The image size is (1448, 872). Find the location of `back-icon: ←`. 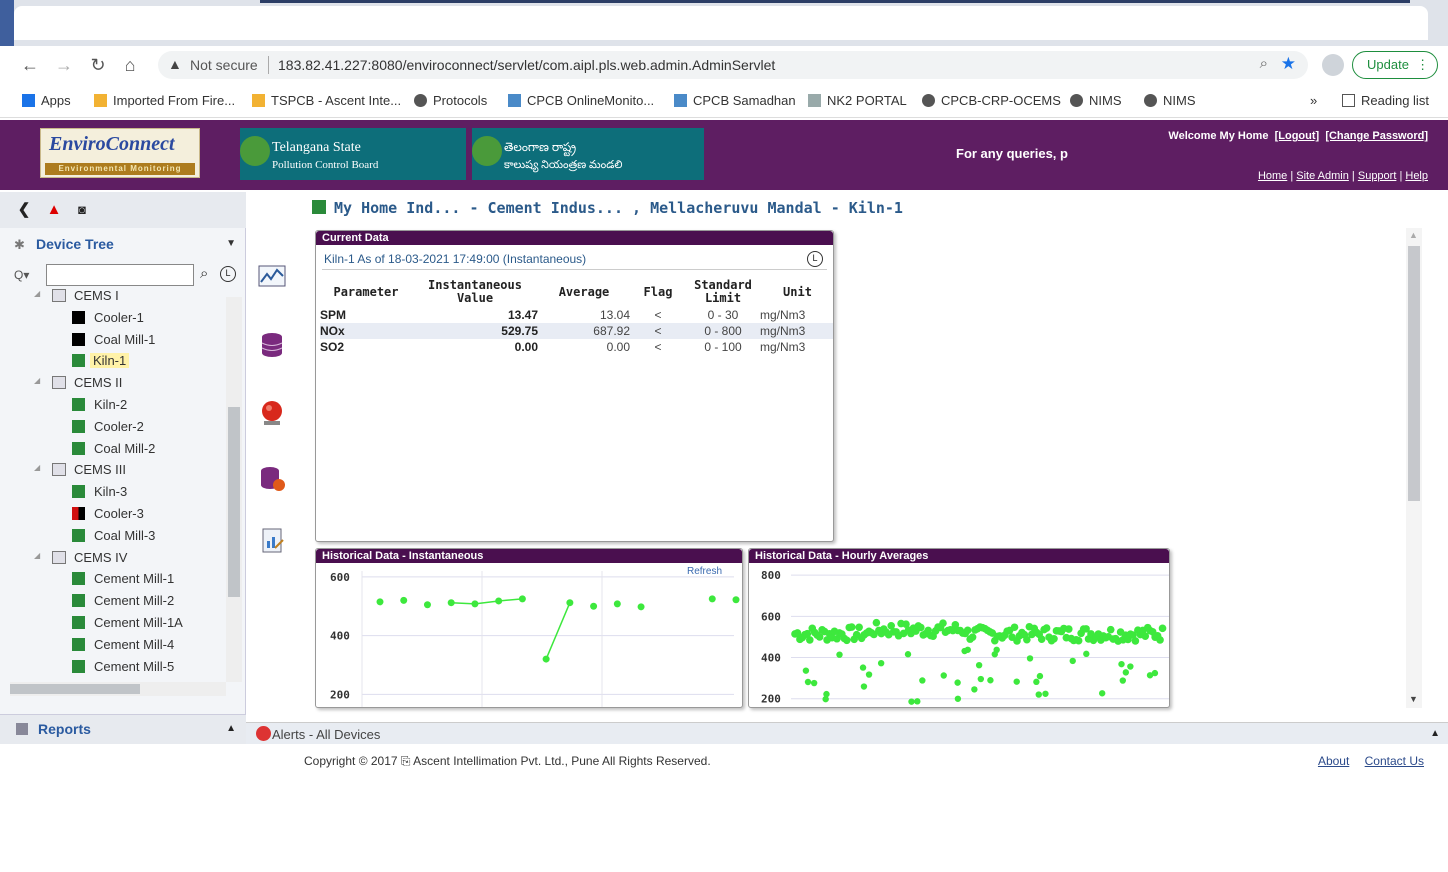

back-icon: ← is located at coordinates (30, 65).